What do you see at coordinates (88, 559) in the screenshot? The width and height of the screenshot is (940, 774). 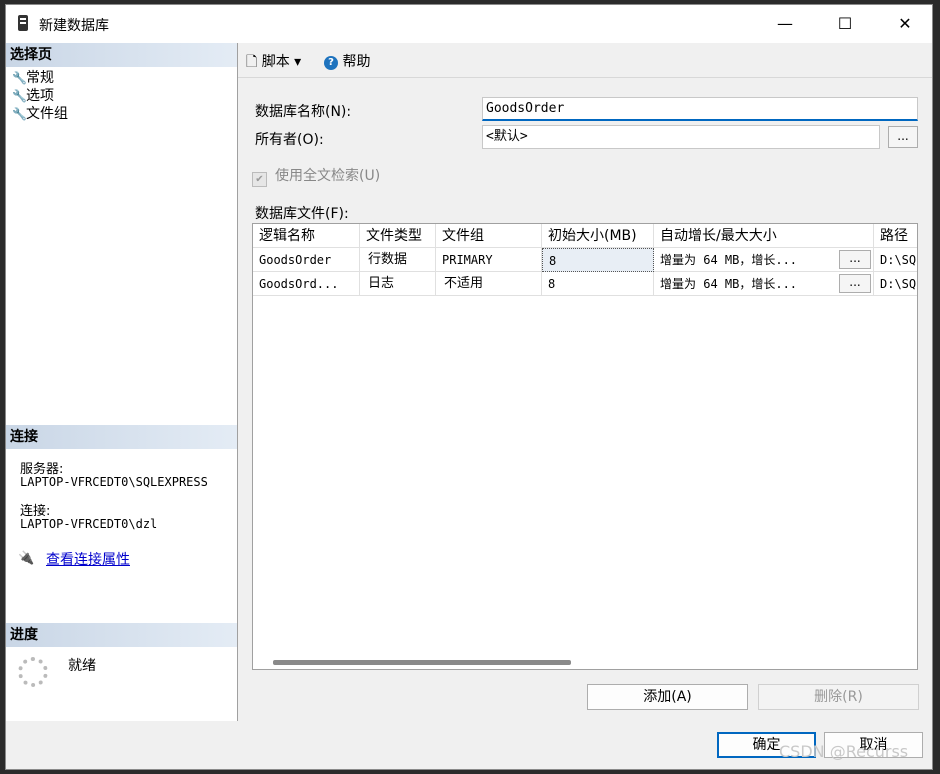 I see `view-connection-properties-link: 查看连接属性` at bounding box center [88, 559].